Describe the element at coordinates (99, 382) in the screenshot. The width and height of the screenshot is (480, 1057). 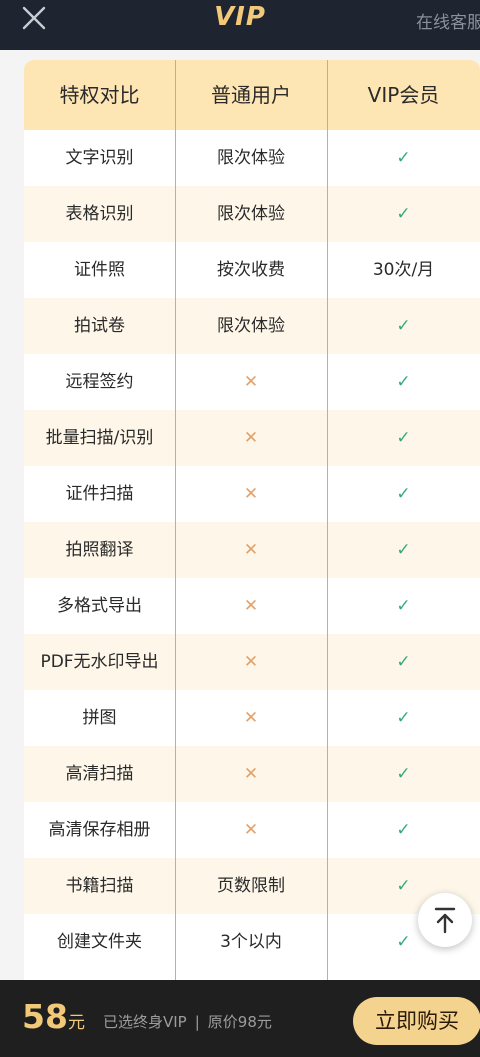
I see `feature-name: 远程签约` at that location.